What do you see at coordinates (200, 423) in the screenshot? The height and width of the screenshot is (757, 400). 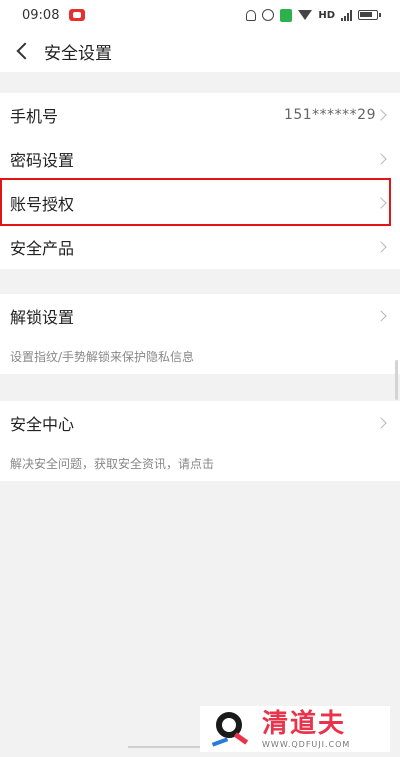 I see `row-security-center: 安全中心` at bounding box center [200, 423].